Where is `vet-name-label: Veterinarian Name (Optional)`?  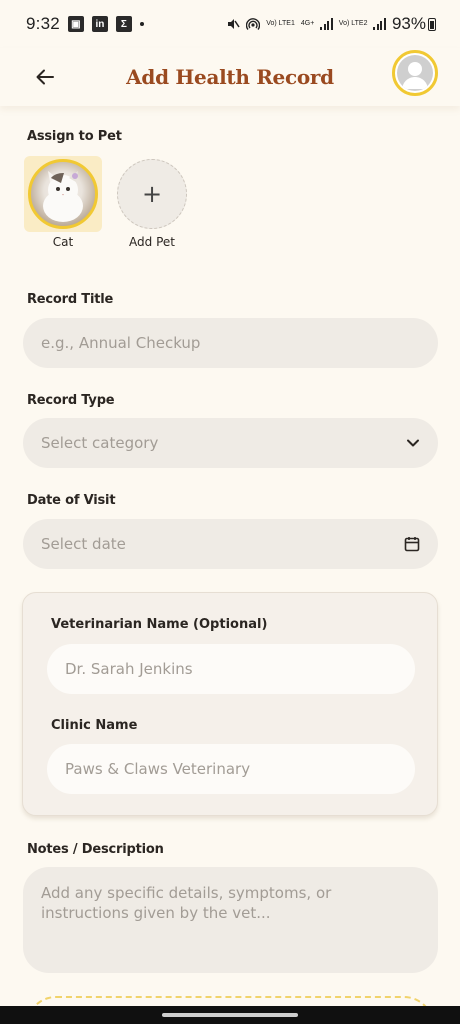
vet-name-label: Veterinarian Name (Optional) is located at coordinates (159, 624).